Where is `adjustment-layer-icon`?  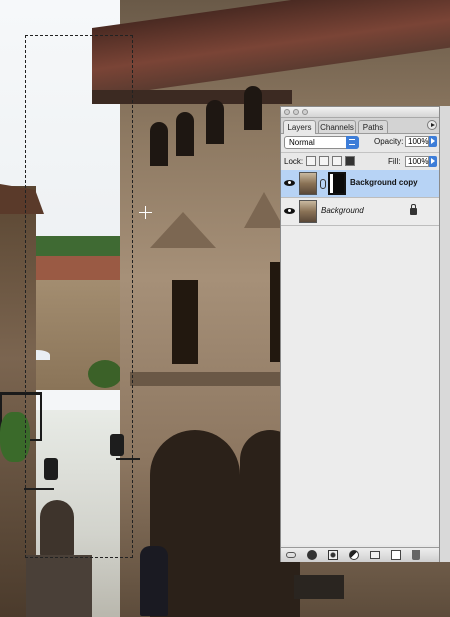
adjustment-layer-icon is located at coordinates (354, 555).